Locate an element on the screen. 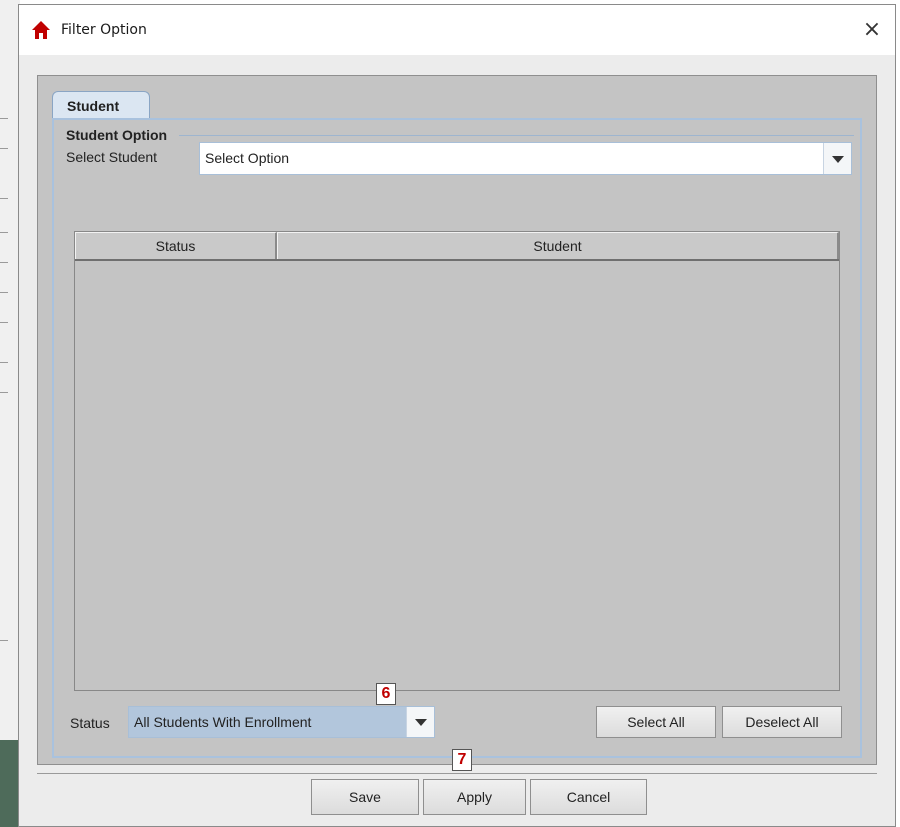 This screenshot has height=827, width=900. status-dropdown: All Students With Enrollment is located at coordinates (281, 722).